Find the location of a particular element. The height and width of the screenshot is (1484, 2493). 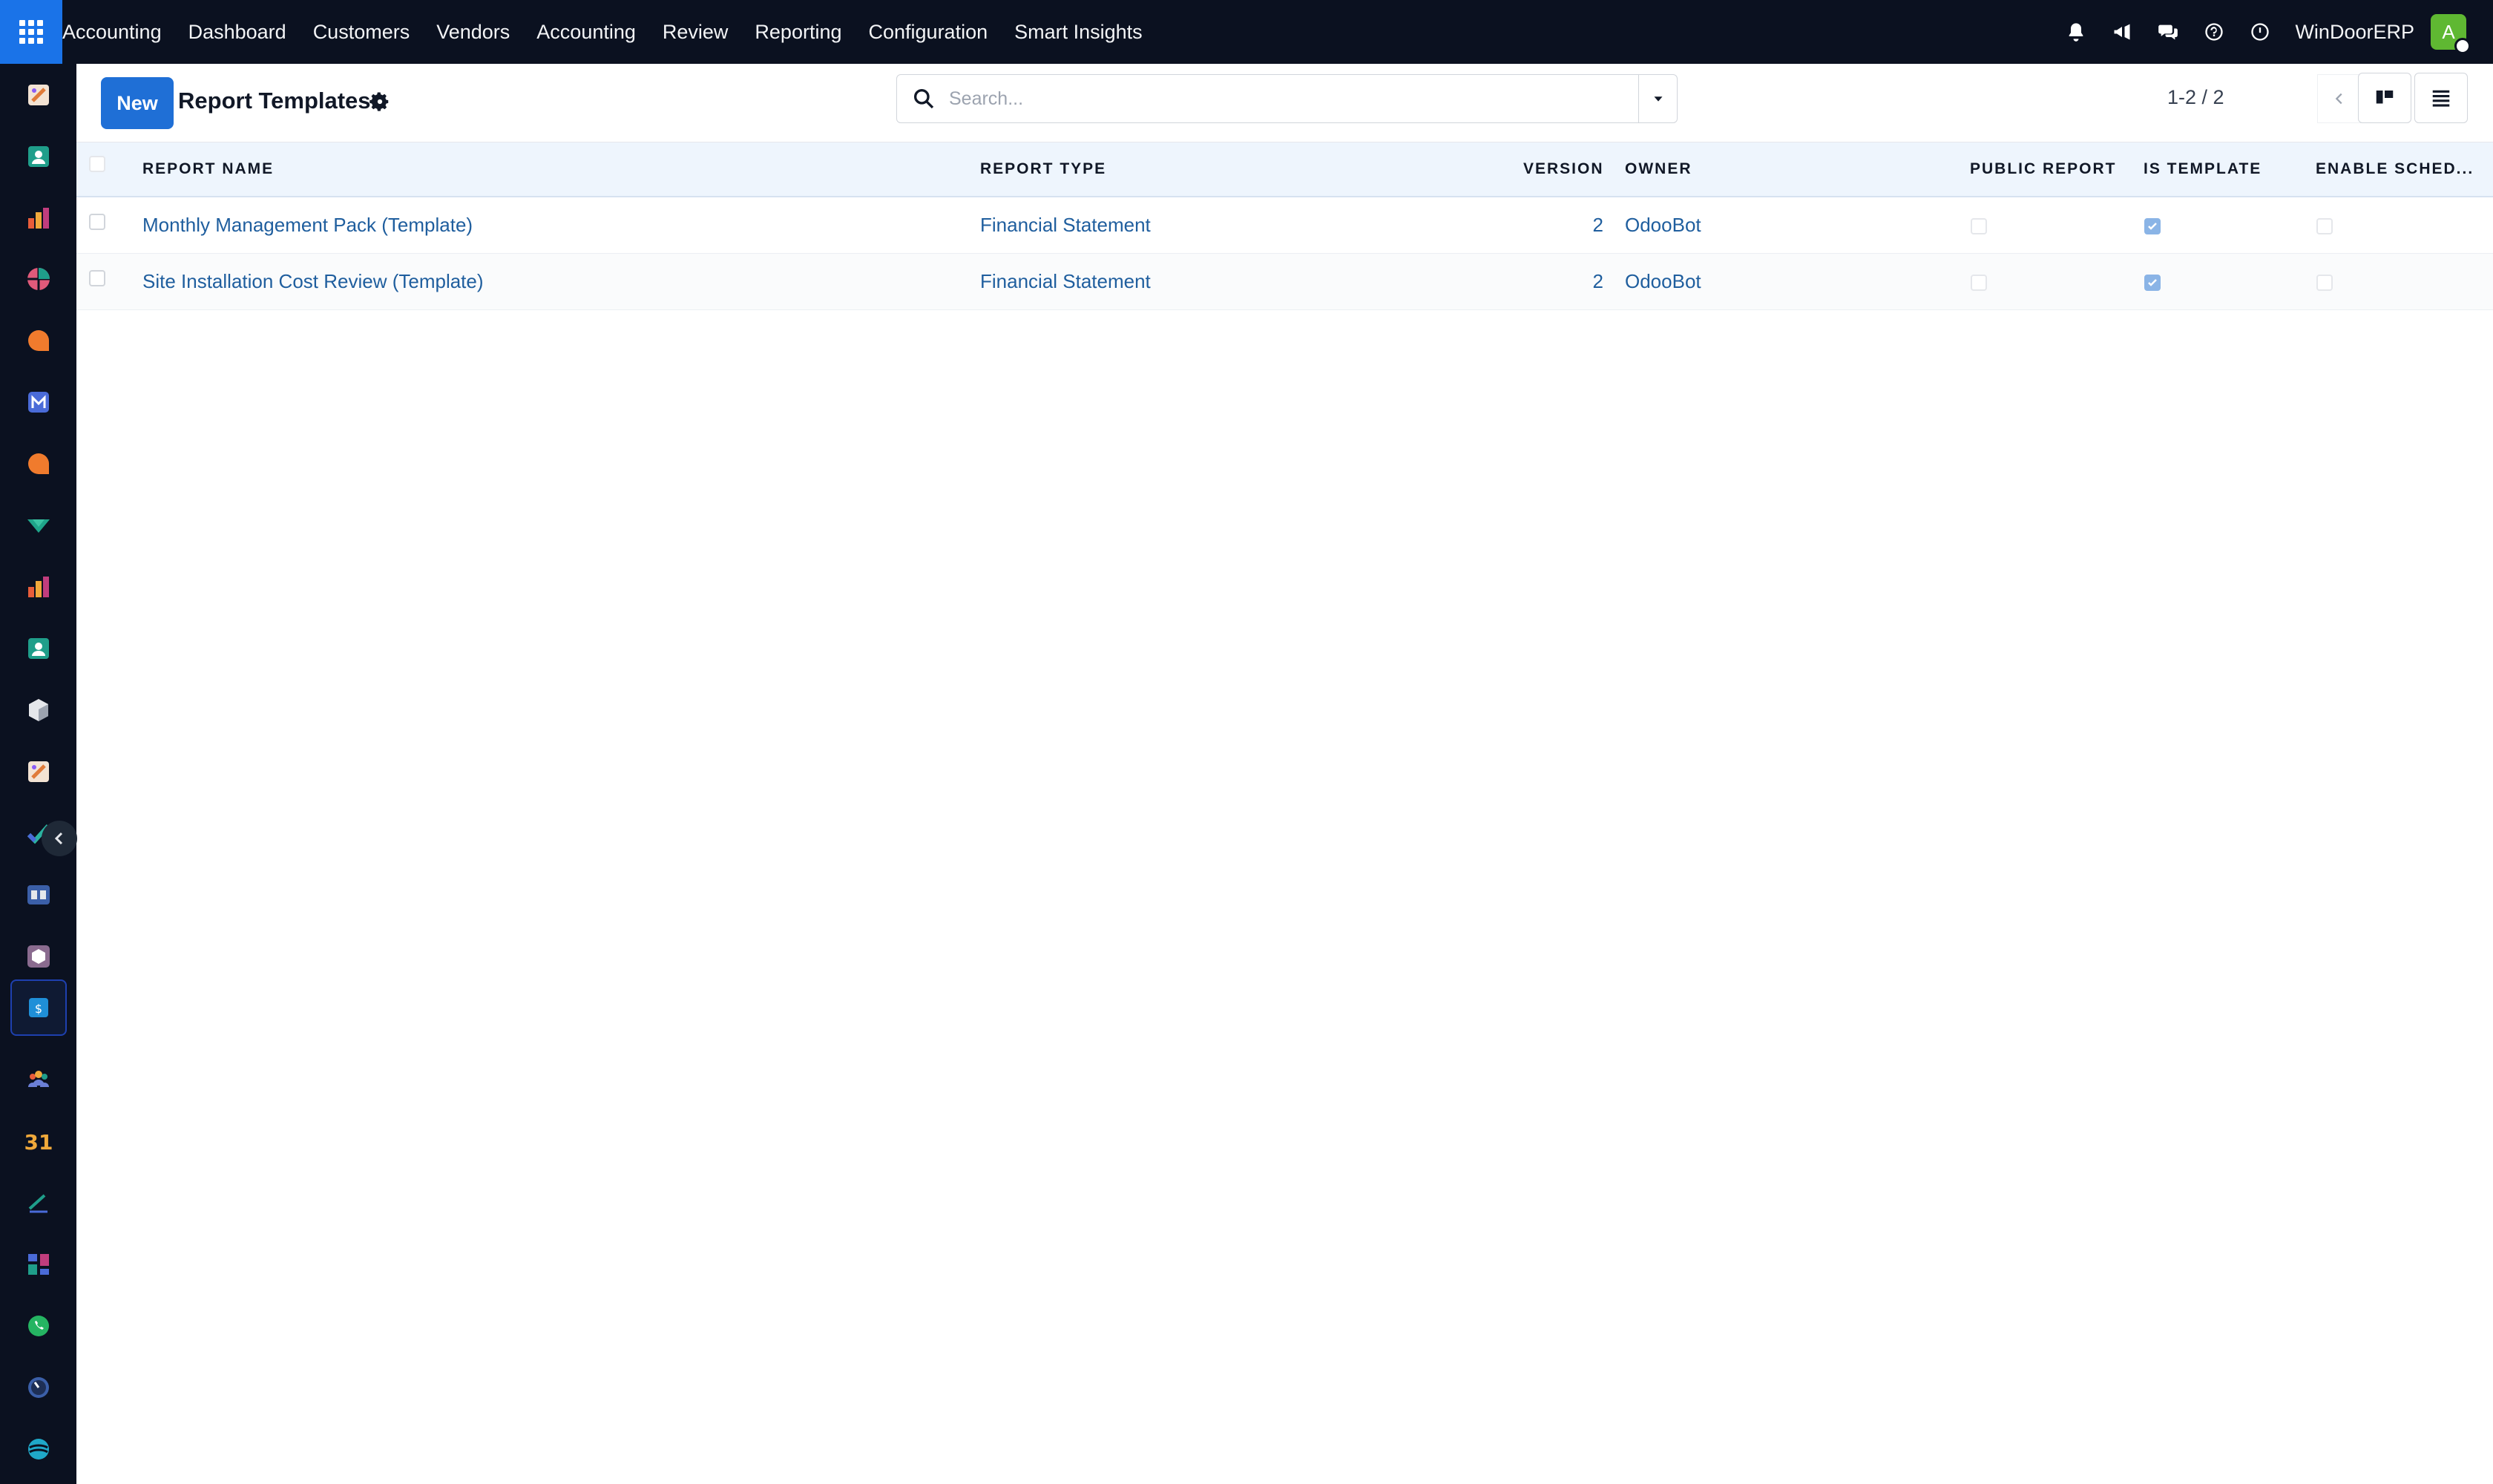

dashboards-app-icon is located at coordinates (38, 1264).